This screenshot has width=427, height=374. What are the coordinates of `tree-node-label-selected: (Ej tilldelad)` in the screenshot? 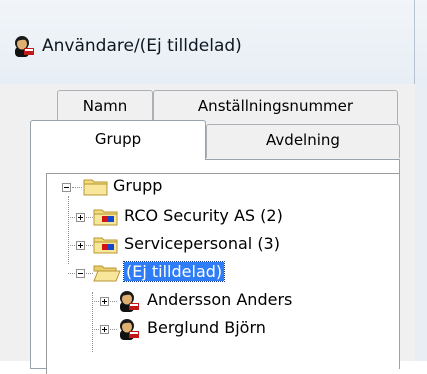 It's located at (174, 271).